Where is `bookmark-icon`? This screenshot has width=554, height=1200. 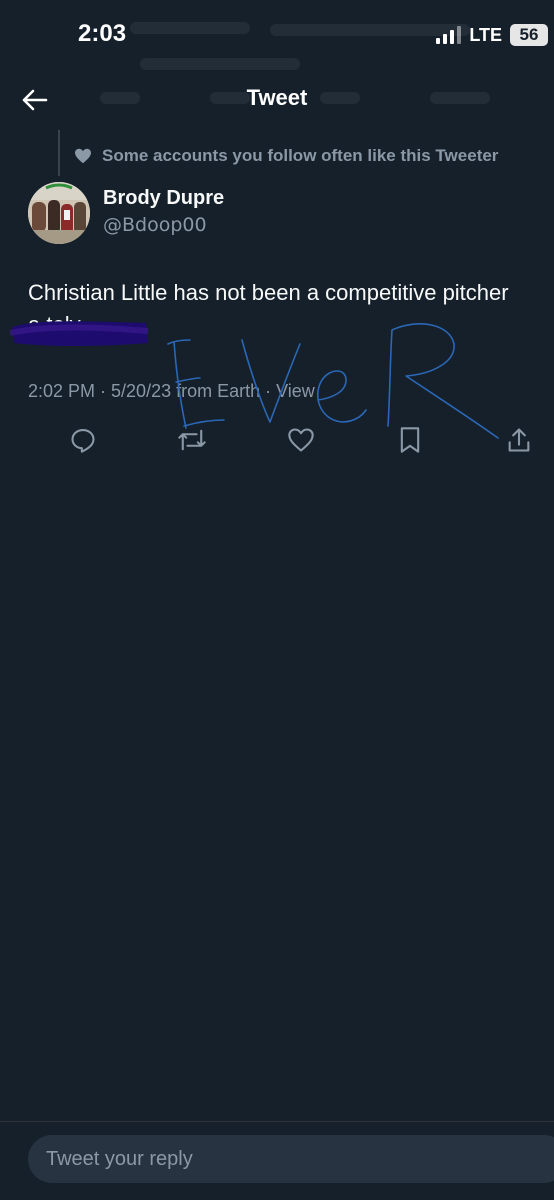 bookmark-icon is located at coordinates (410, 440).